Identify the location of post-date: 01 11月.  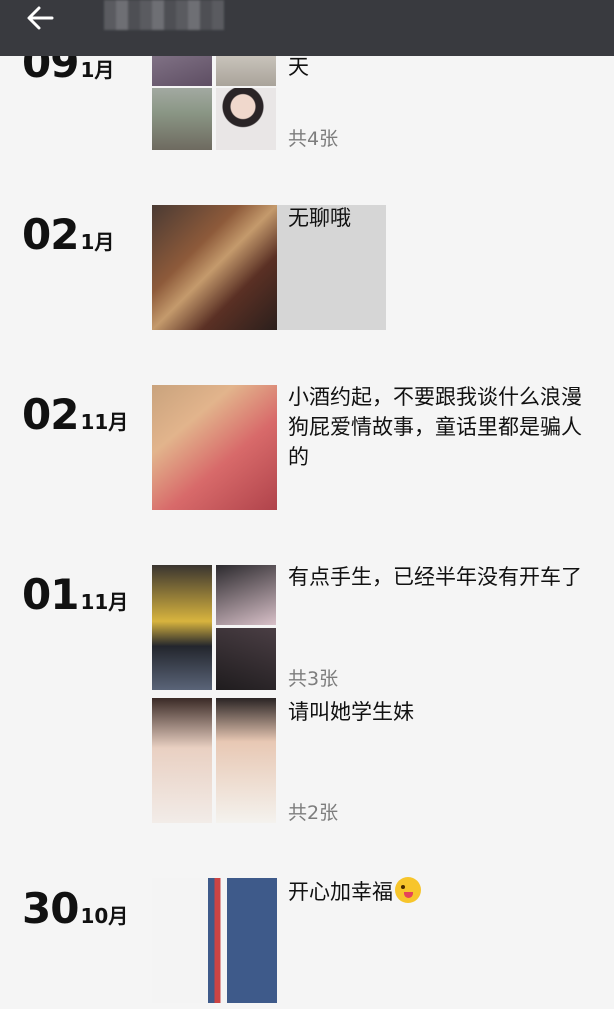
(75, 595).